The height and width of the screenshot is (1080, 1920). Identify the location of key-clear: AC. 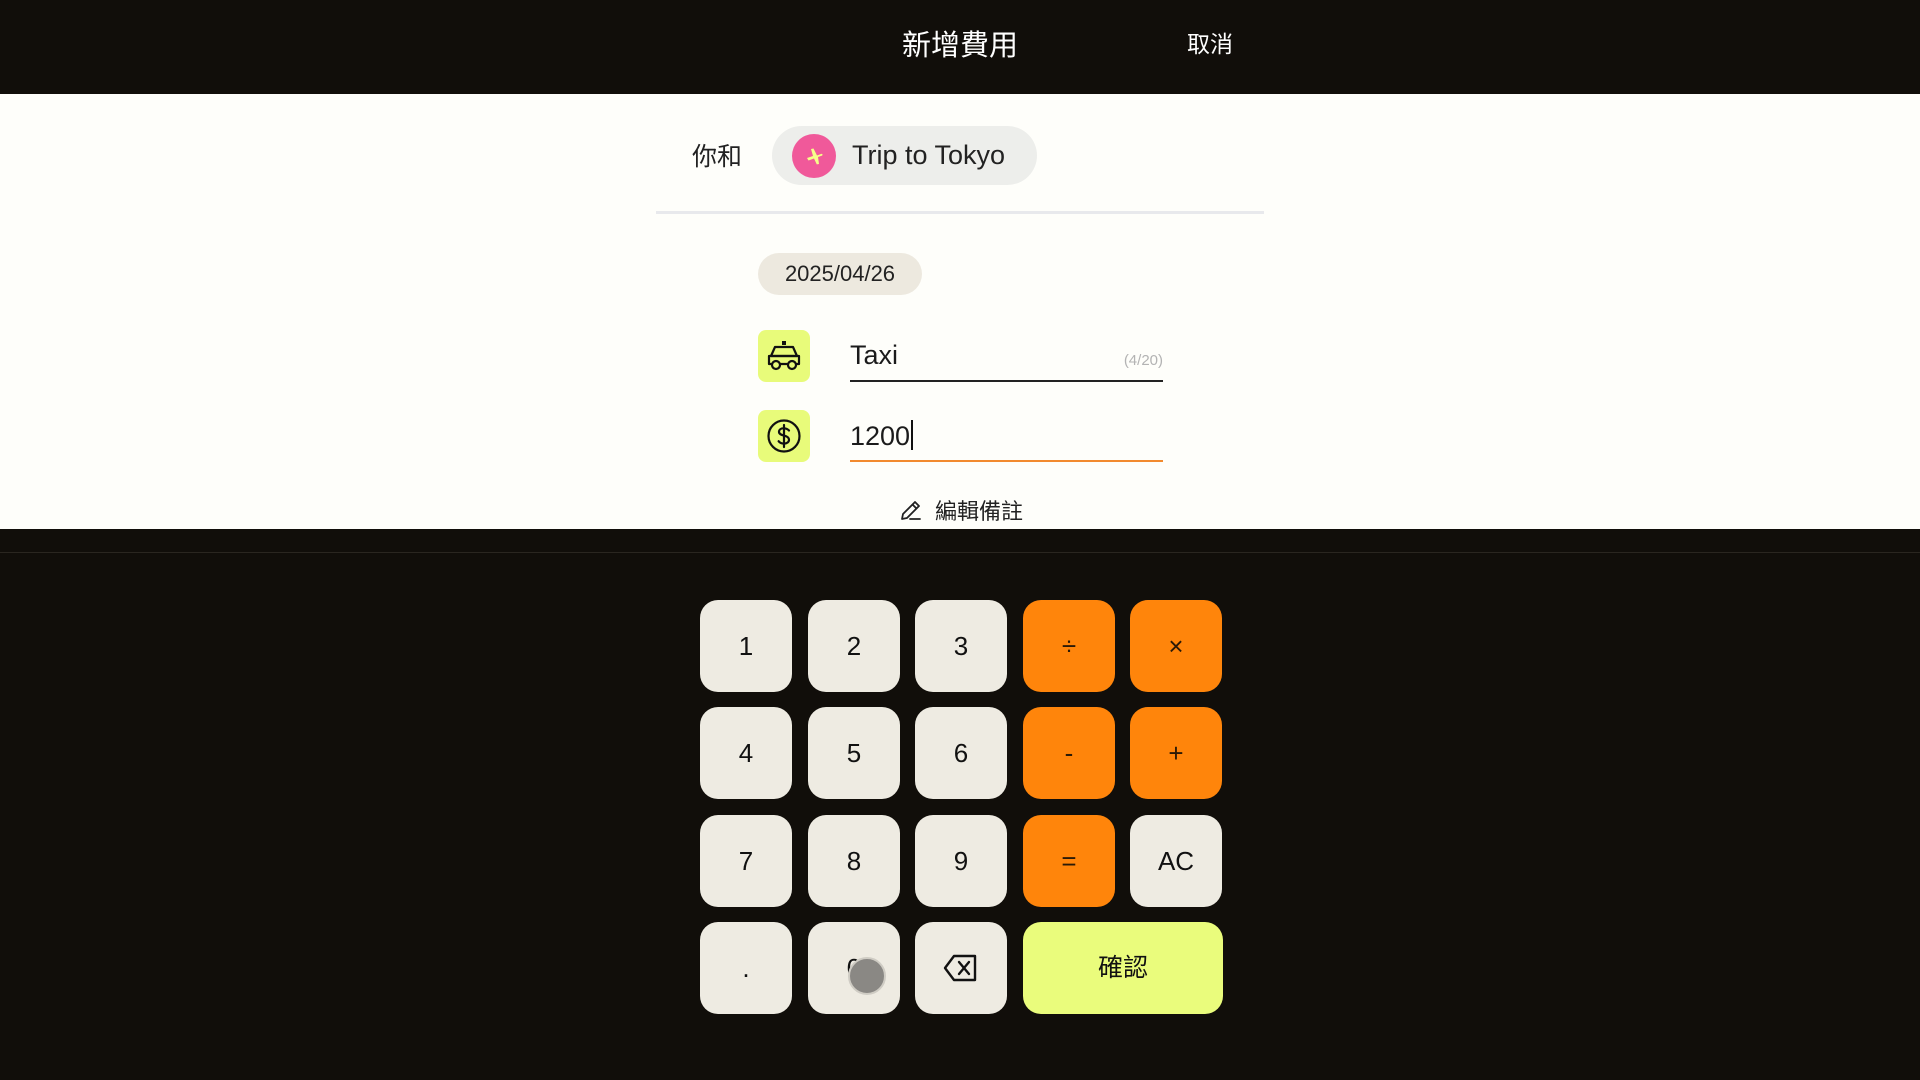
(1176, 861).